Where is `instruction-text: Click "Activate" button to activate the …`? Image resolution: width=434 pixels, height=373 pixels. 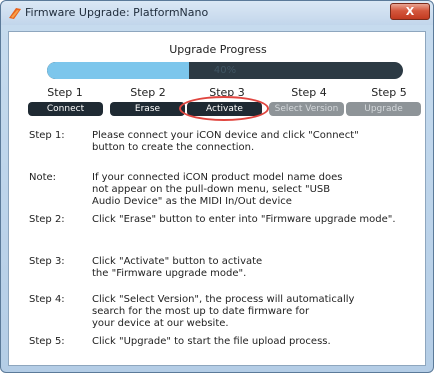 instruction-text: Click "Activate" button to activate the … is located at coordinates (257, 268).